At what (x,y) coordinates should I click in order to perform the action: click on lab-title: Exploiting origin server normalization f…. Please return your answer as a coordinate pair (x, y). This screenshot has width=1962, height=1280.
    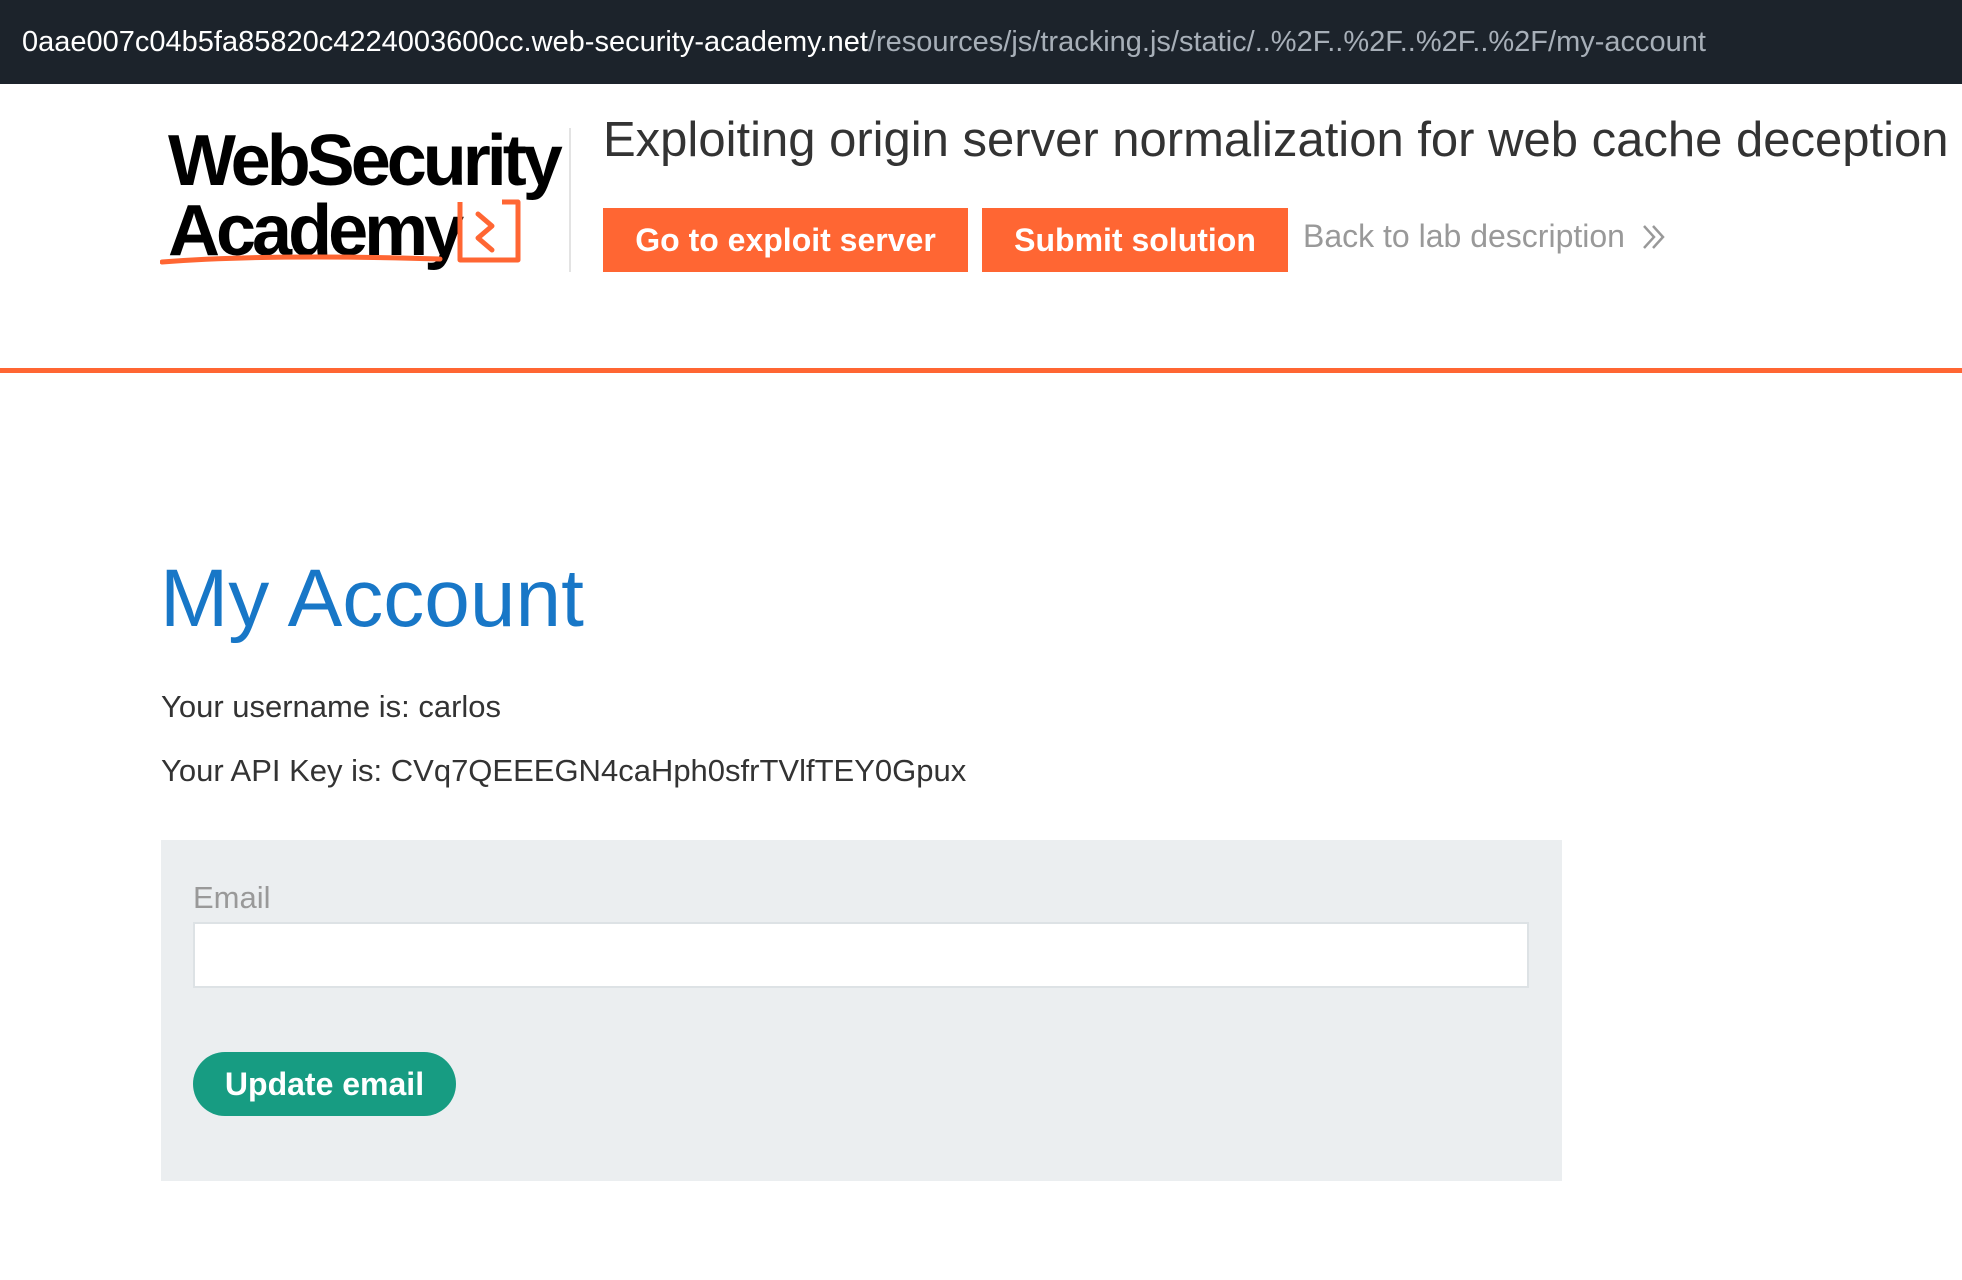
    Looking at the image, I should click on (1276, 140).